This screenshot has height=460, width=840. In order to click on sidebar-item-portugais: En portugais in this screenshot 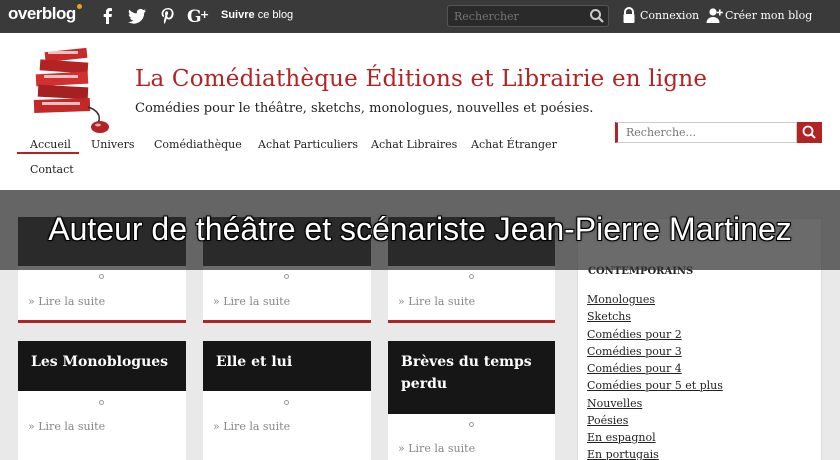, I will do `click(623, 454)`.